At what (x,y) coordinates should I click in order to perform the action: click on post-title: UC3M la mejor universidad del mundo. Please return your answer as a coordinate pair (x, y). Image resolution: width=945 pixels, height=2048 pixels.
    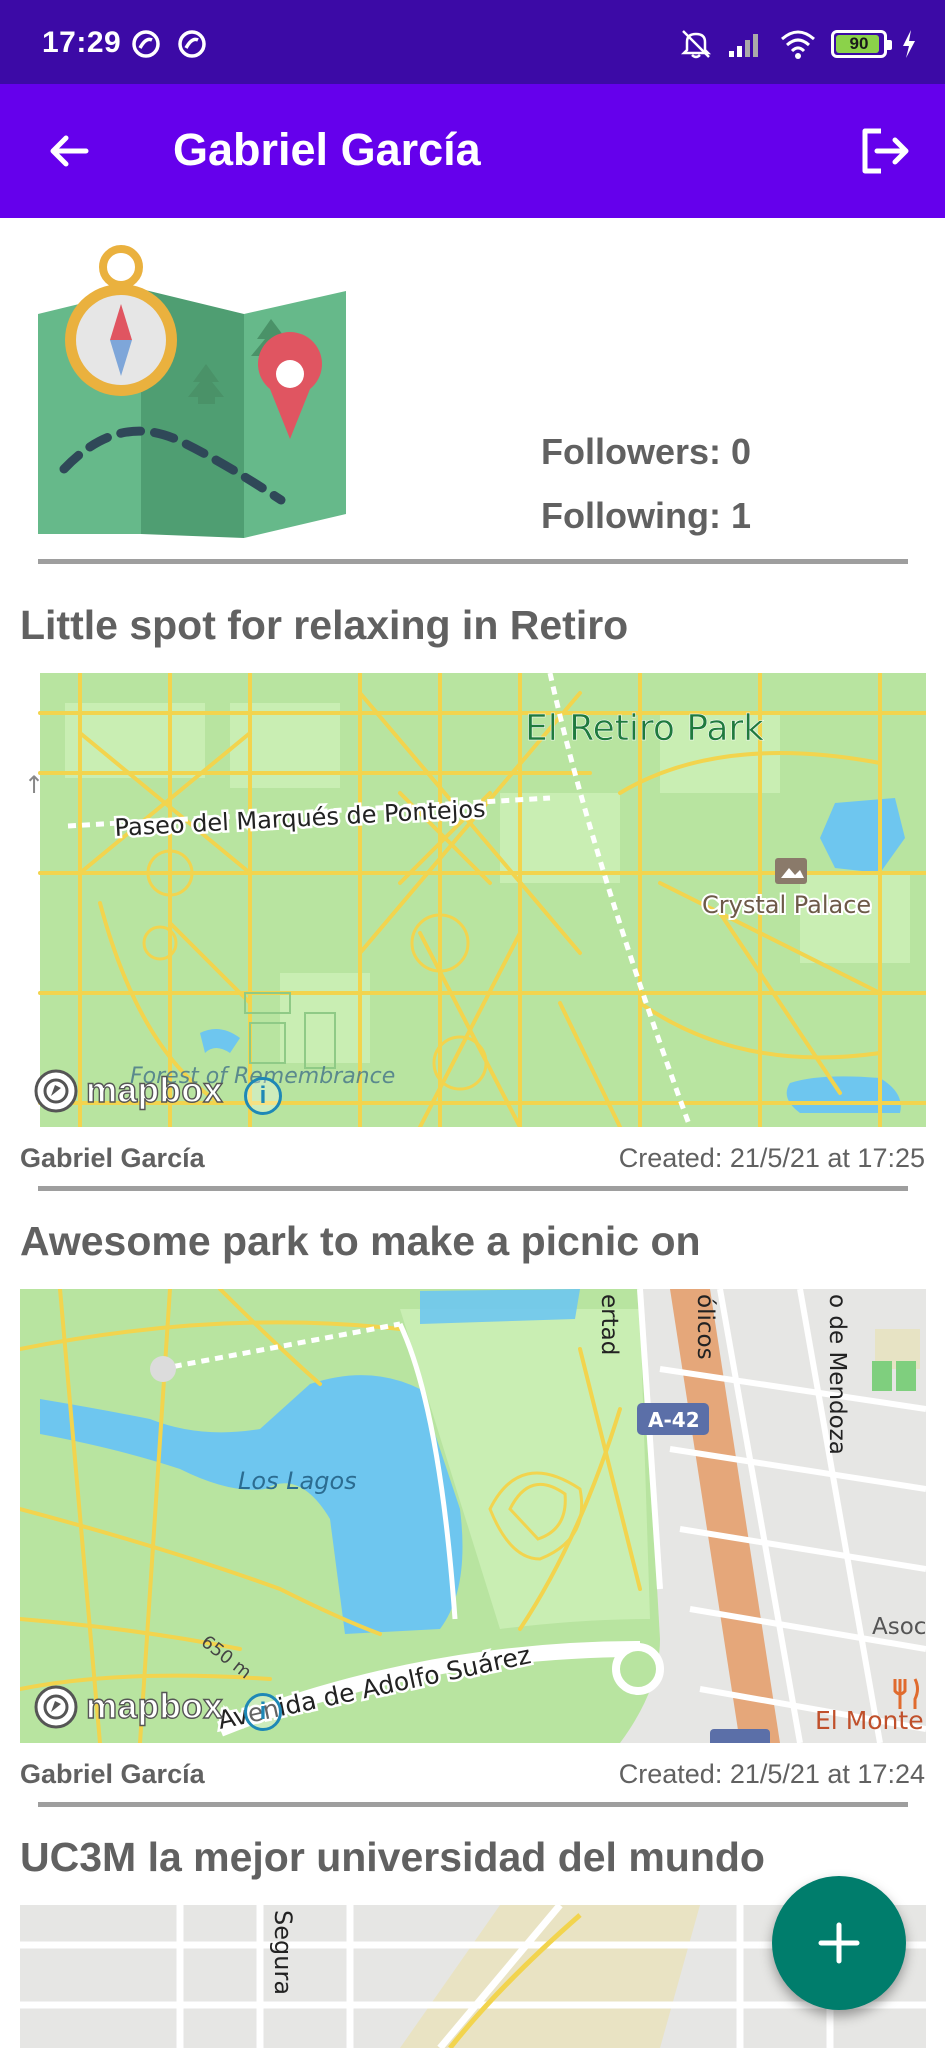
    Looking at the image, I should click on (392, 1857).